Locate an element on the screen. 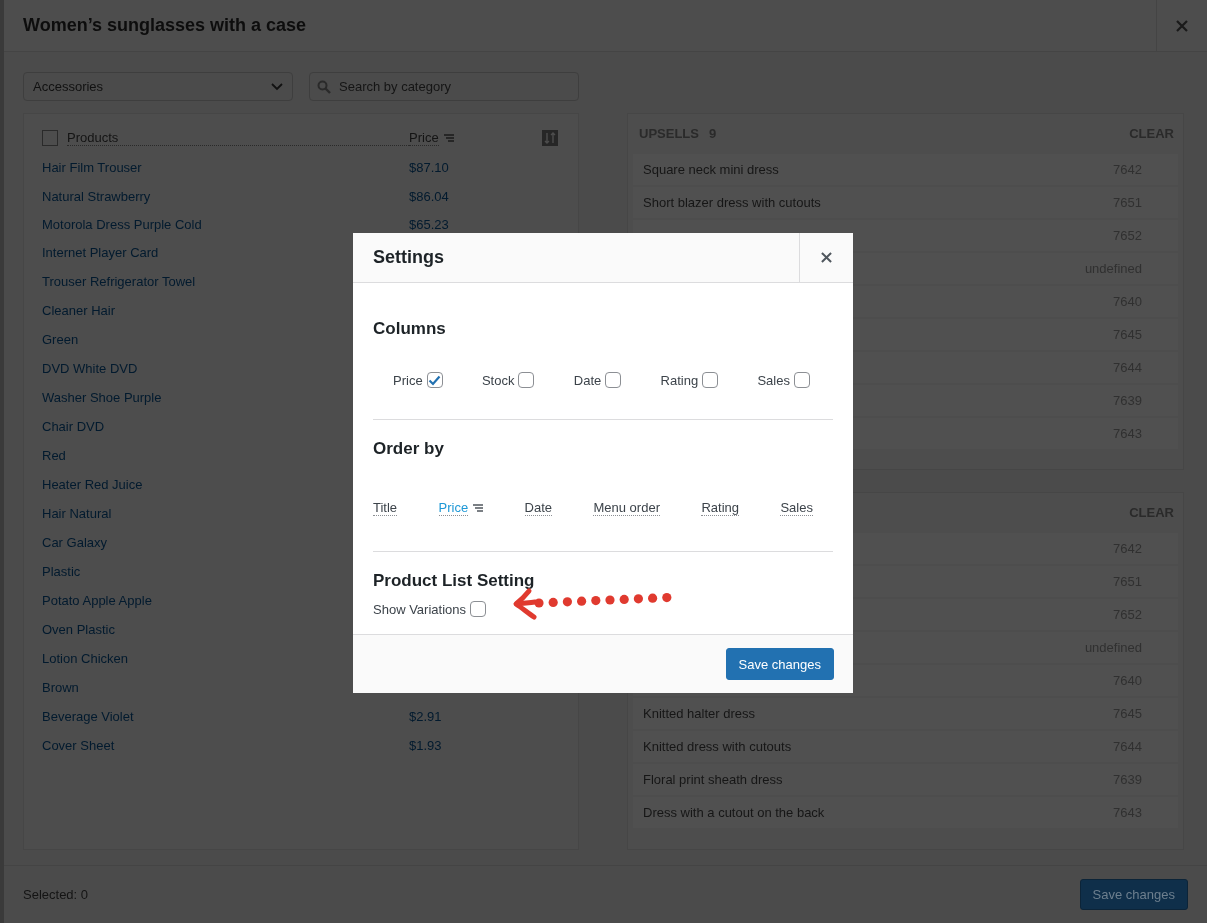  search-icon is located at coordinates (324, 87).